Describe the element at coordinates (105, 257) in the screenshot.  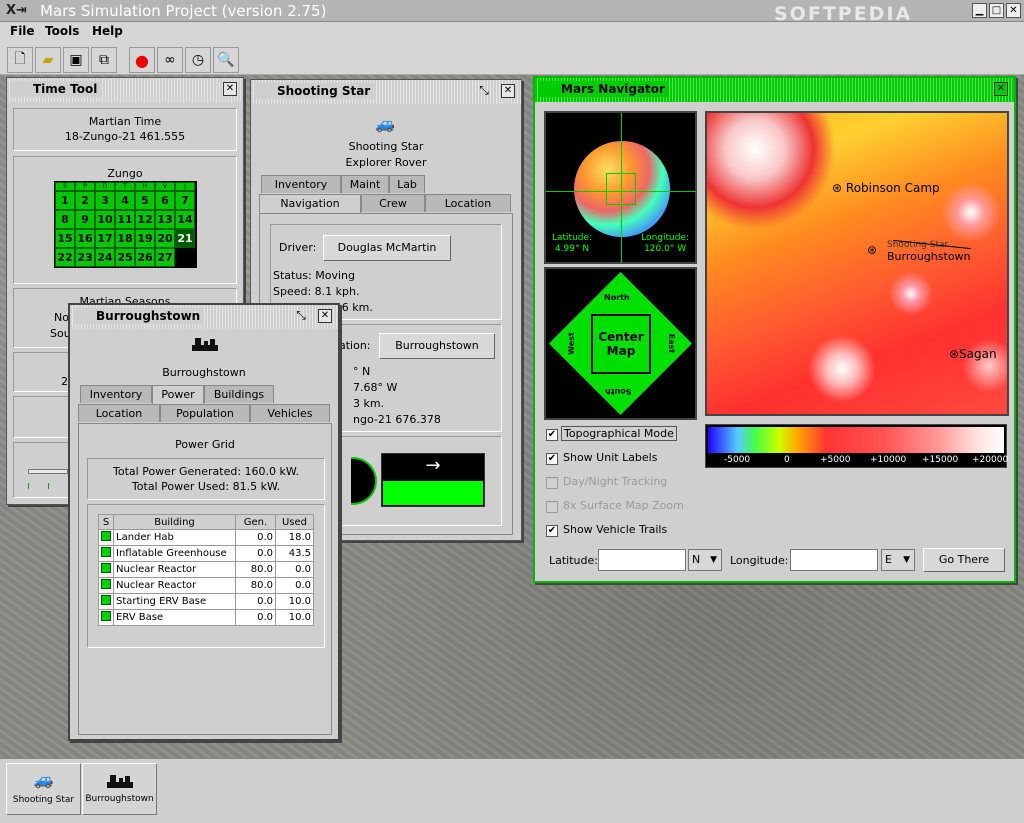
I see `calendar-day: 24` at that location.